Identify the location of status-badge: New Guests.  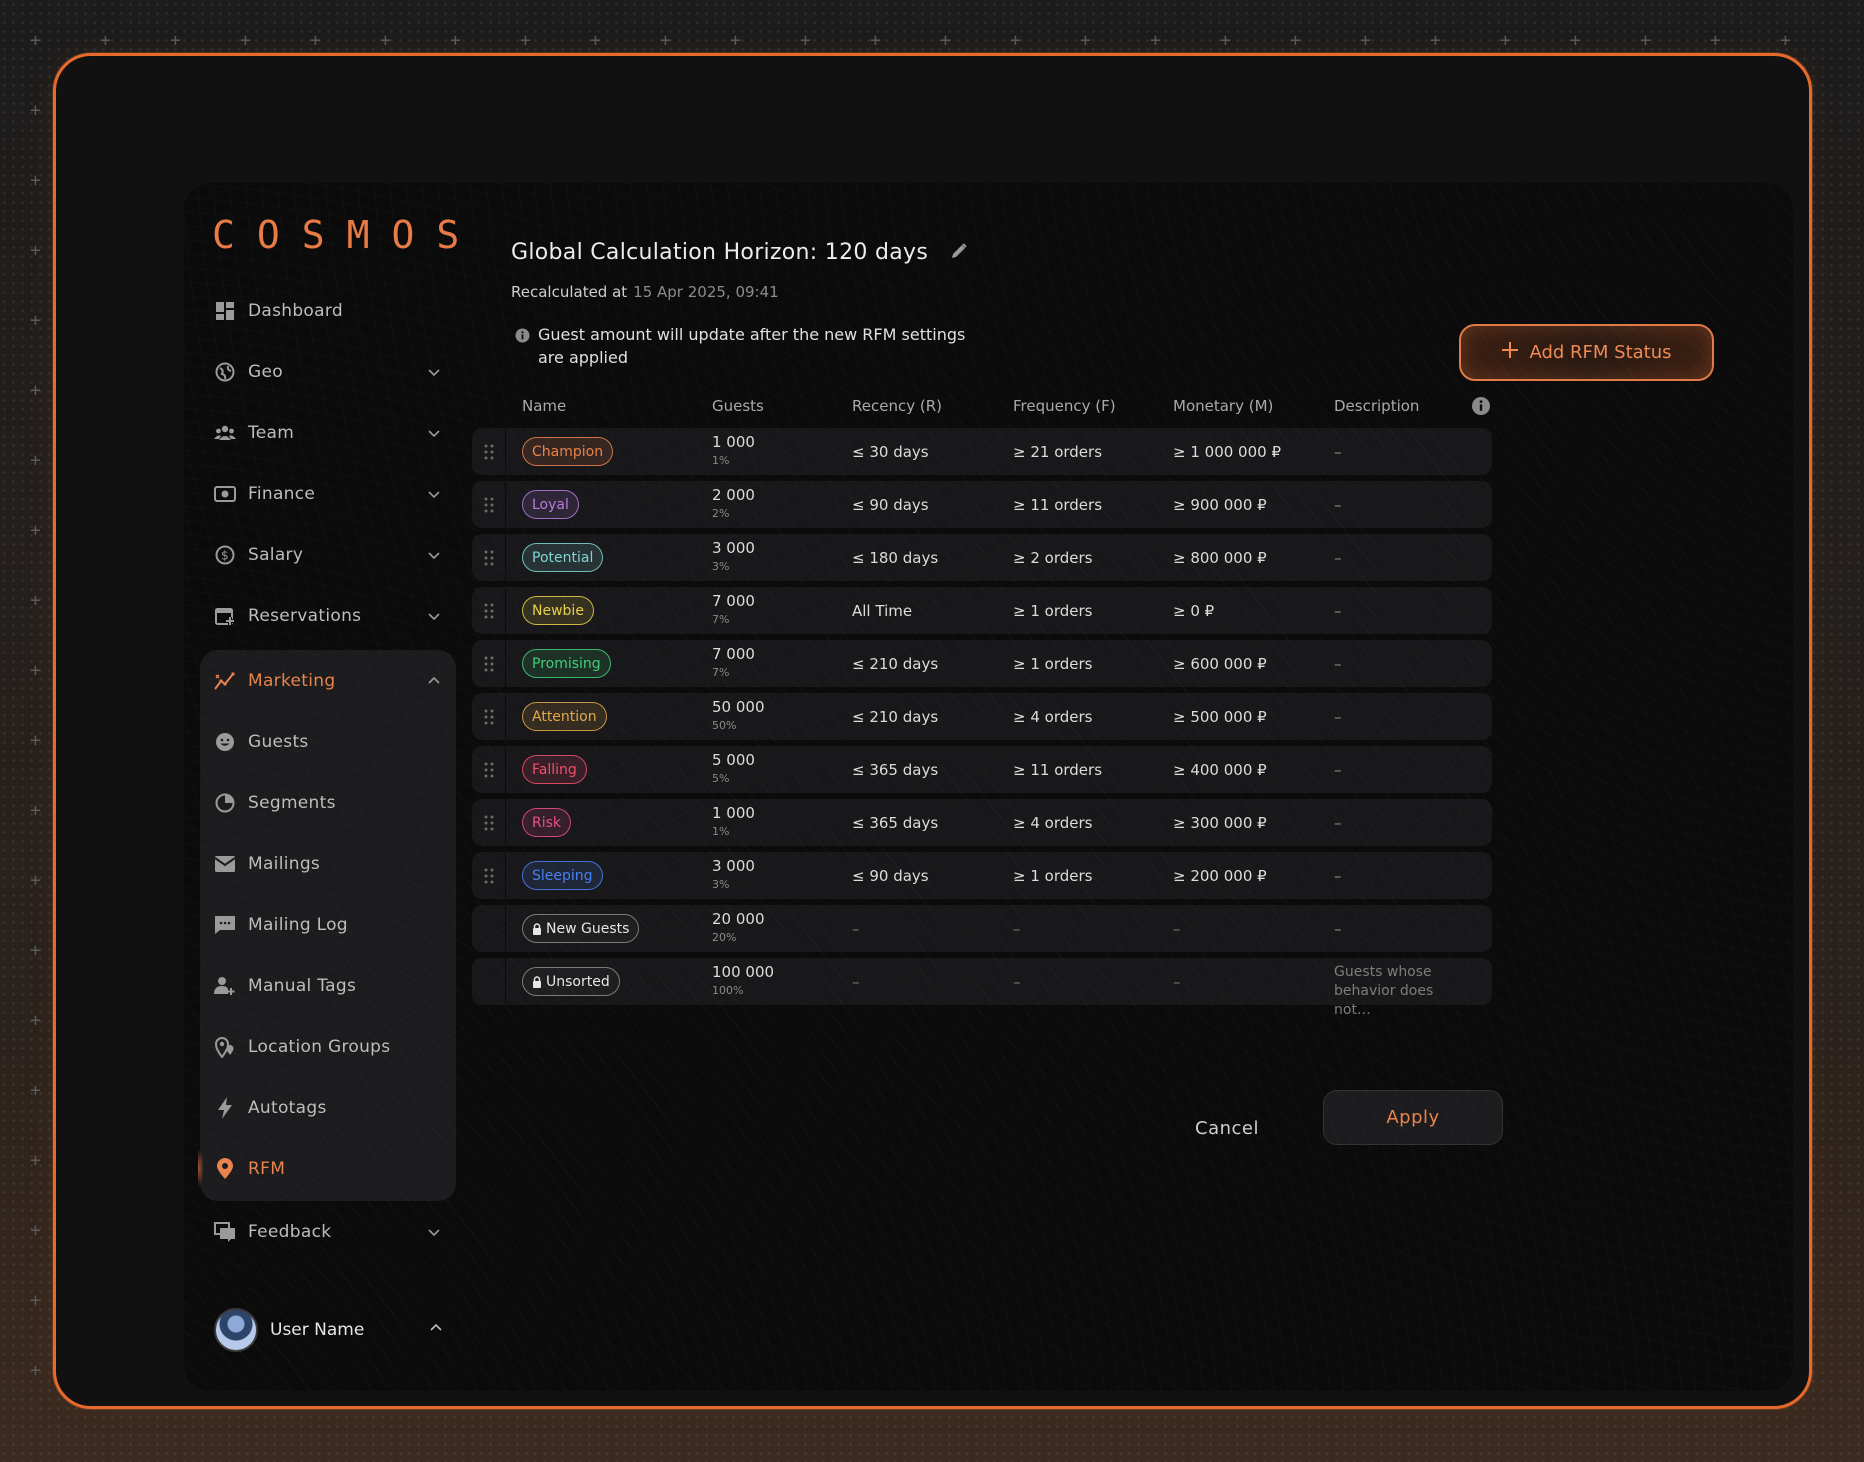
(581, 928).